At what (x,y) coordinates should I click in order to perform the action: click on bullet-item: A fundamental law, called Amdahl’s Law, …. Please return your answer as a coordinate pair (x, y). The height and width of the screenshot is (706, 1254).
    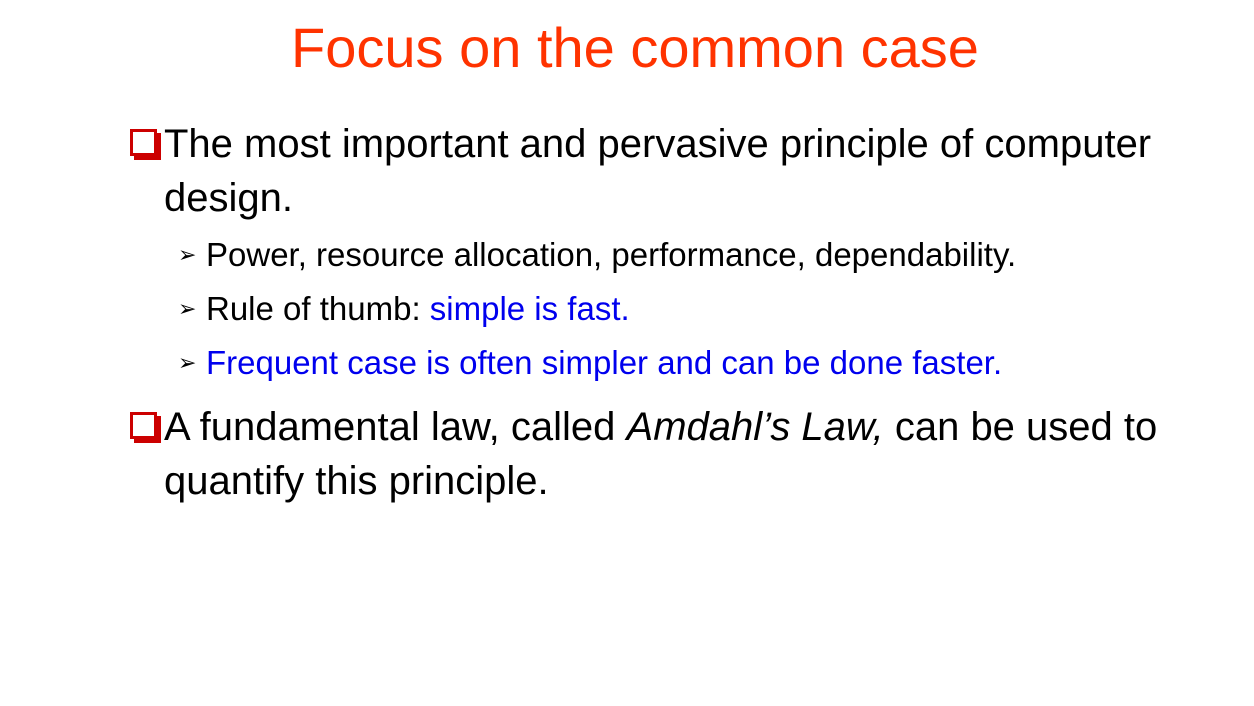
    Looking at the image, I should click on (684, 454).